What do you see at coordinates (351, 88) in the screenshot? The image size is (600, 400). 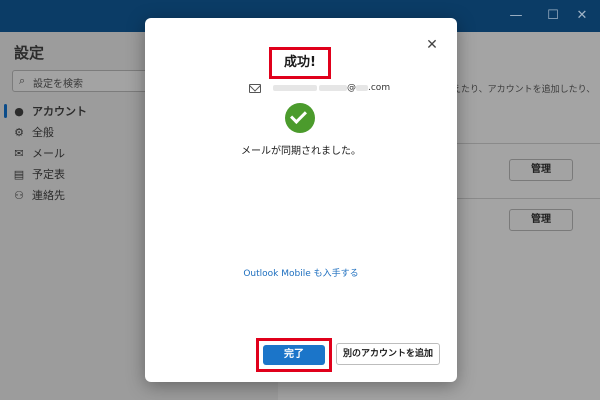 I see `email-at: @` at bounding box center [351, 88].